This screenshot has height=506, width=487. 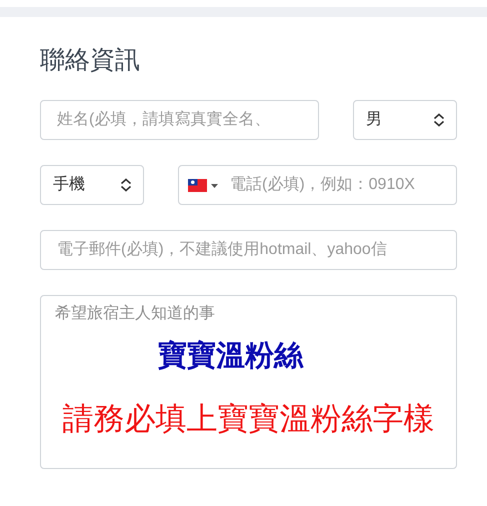 What do you see at coordinates (248, 250) in the screenshot?
I see `email-field: 電子郵件(必填)，不建議使用hotmail、yahoo信` at bounding box center [248, 250].